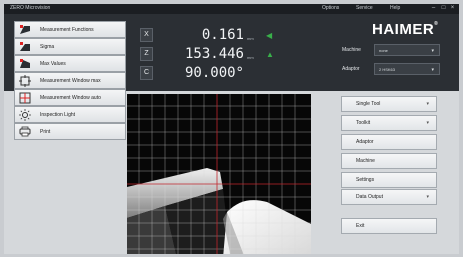 The image size is (463, 257). Describe the element at coordinates (25, 132) in the screenshot. I see `print-icon` at that location.